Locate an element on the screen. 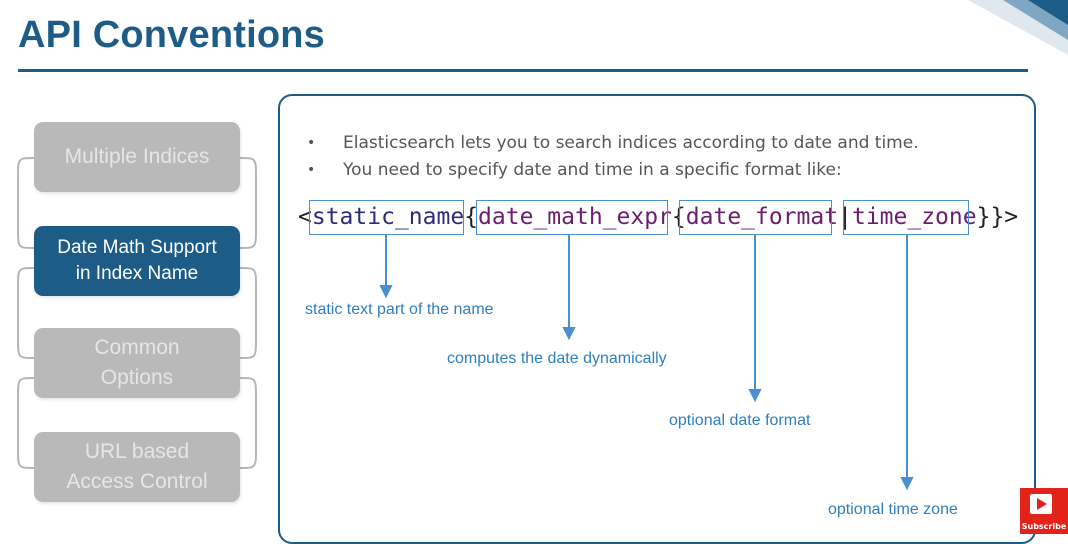  callout-date-format: optional date format is located at coordinates (740, 420).